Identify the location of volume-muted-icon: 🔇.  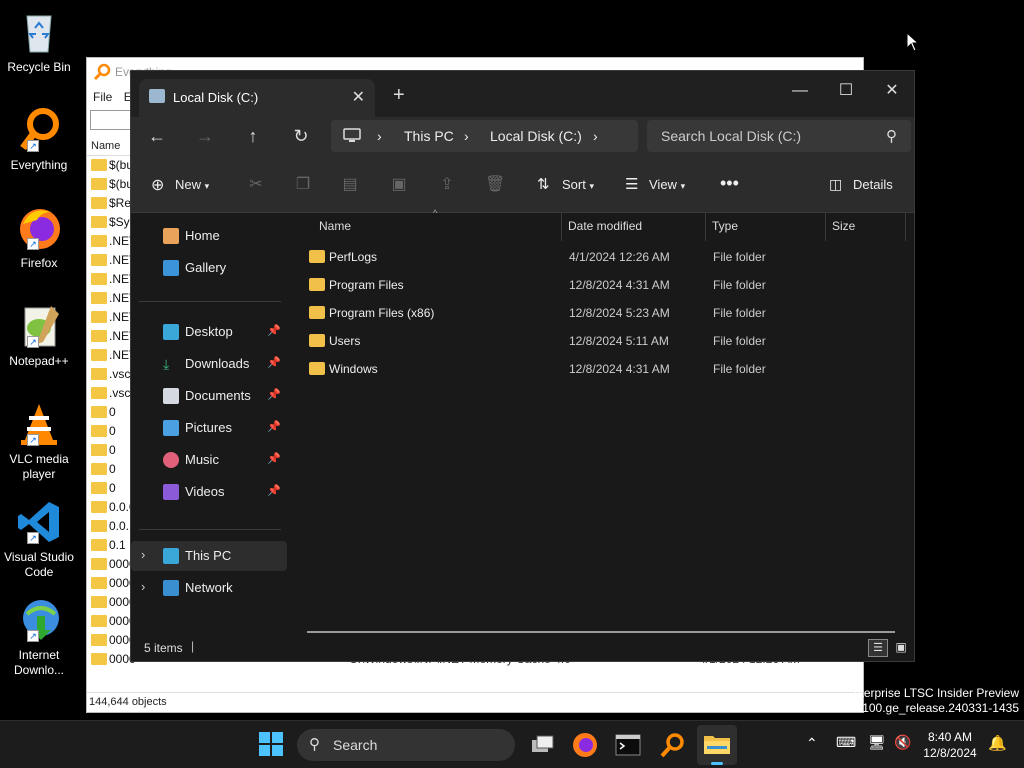
(902, 742).